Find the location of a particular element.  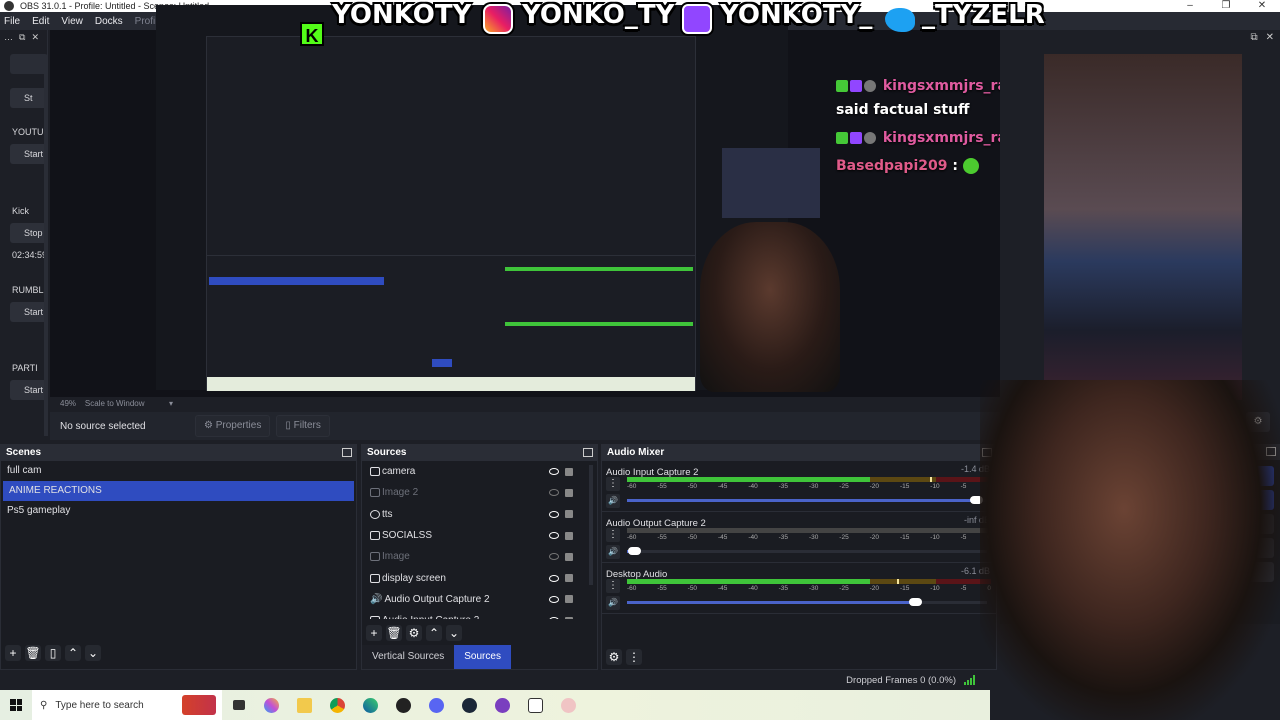

dock-top-field is located at coordinates (29, 64).